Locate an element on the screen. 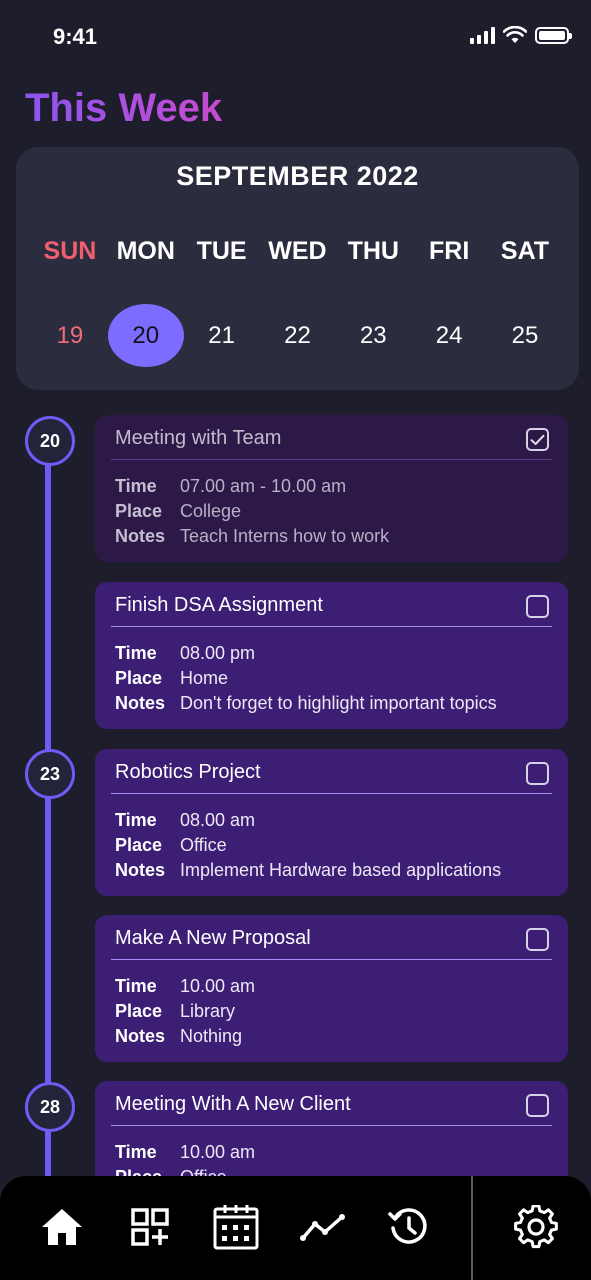 This screenshot has width=591, height=1280. calendar-icon is located at coordinates (236, 1227).